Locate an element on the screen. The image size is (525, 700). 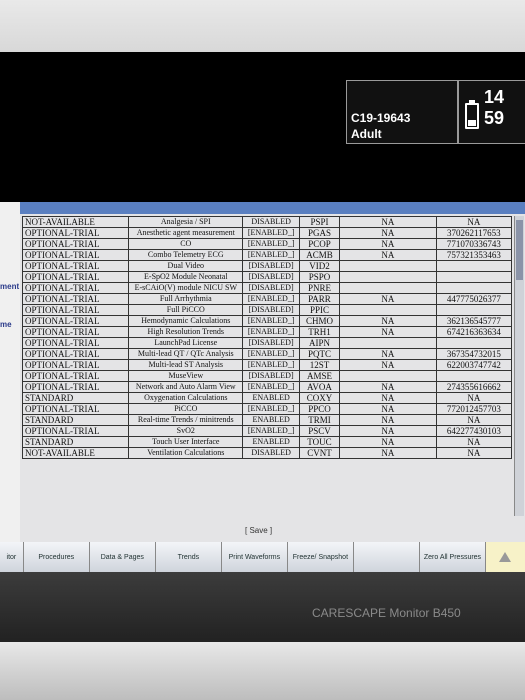
option-name-cell: Anesthetic agent measurement is located at coordinates (186, 233).